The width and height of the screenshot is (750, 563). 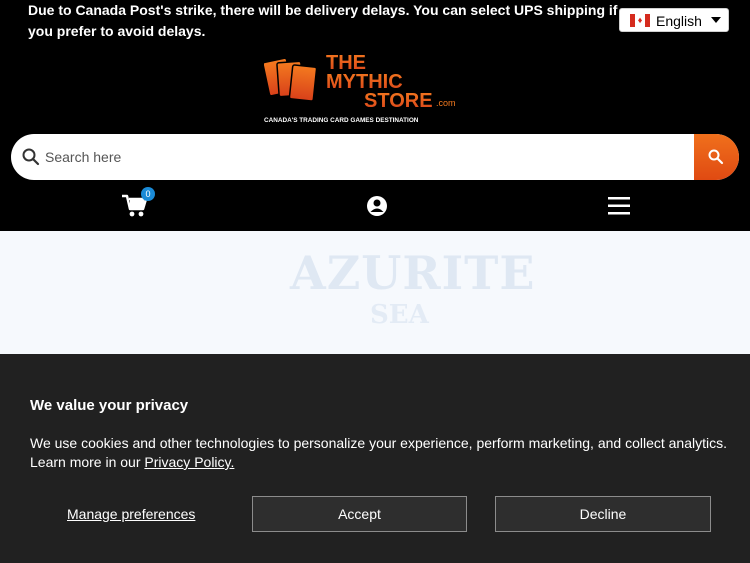 I want to click on privacy-policy-link: Privacy Policy., so click(x=189, y=462).